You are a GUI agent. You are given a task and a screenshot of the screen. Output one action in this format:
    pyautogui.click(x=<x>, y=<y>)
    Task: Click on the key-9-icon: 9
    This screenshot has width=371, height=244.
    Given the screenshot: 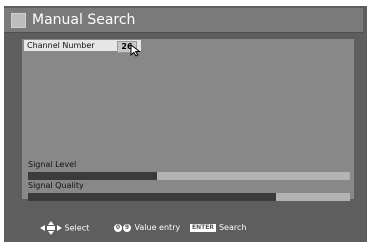 What is the action you would take?
    pyautogui.click(x=127, y=227)
    